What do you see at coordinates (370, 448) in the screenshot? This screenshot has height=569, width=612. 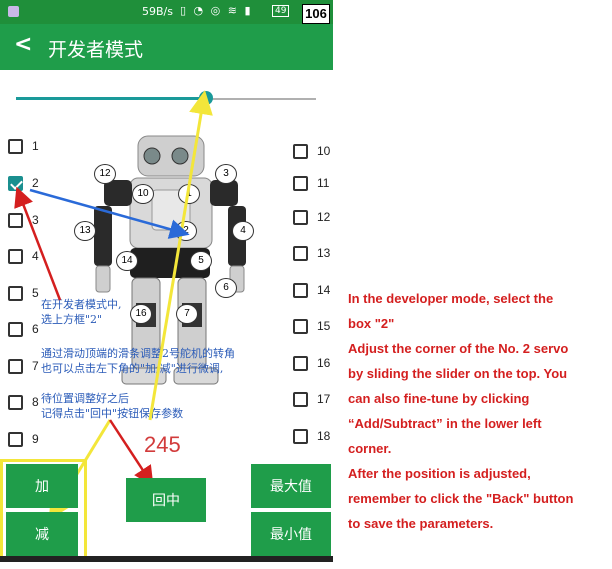 I see `annotation-line: corner.` at bounding box center [370, 448].